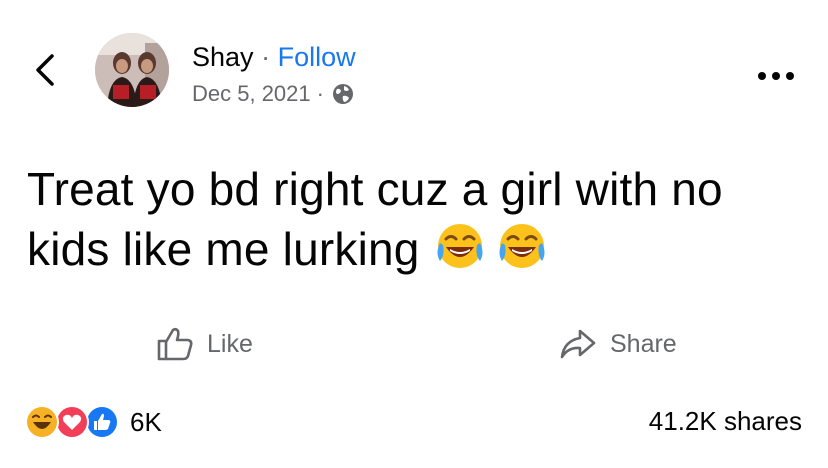  I want to click on back-button, so click(45, 70).